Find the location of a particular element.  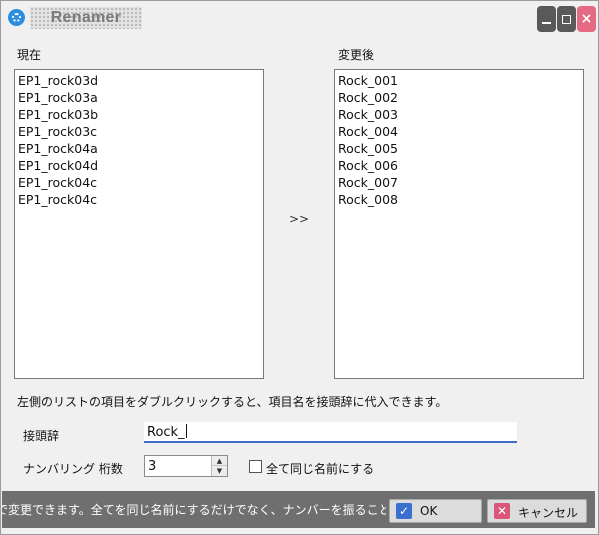

list-item: Rock_001 is located at coordinates (459, 80).